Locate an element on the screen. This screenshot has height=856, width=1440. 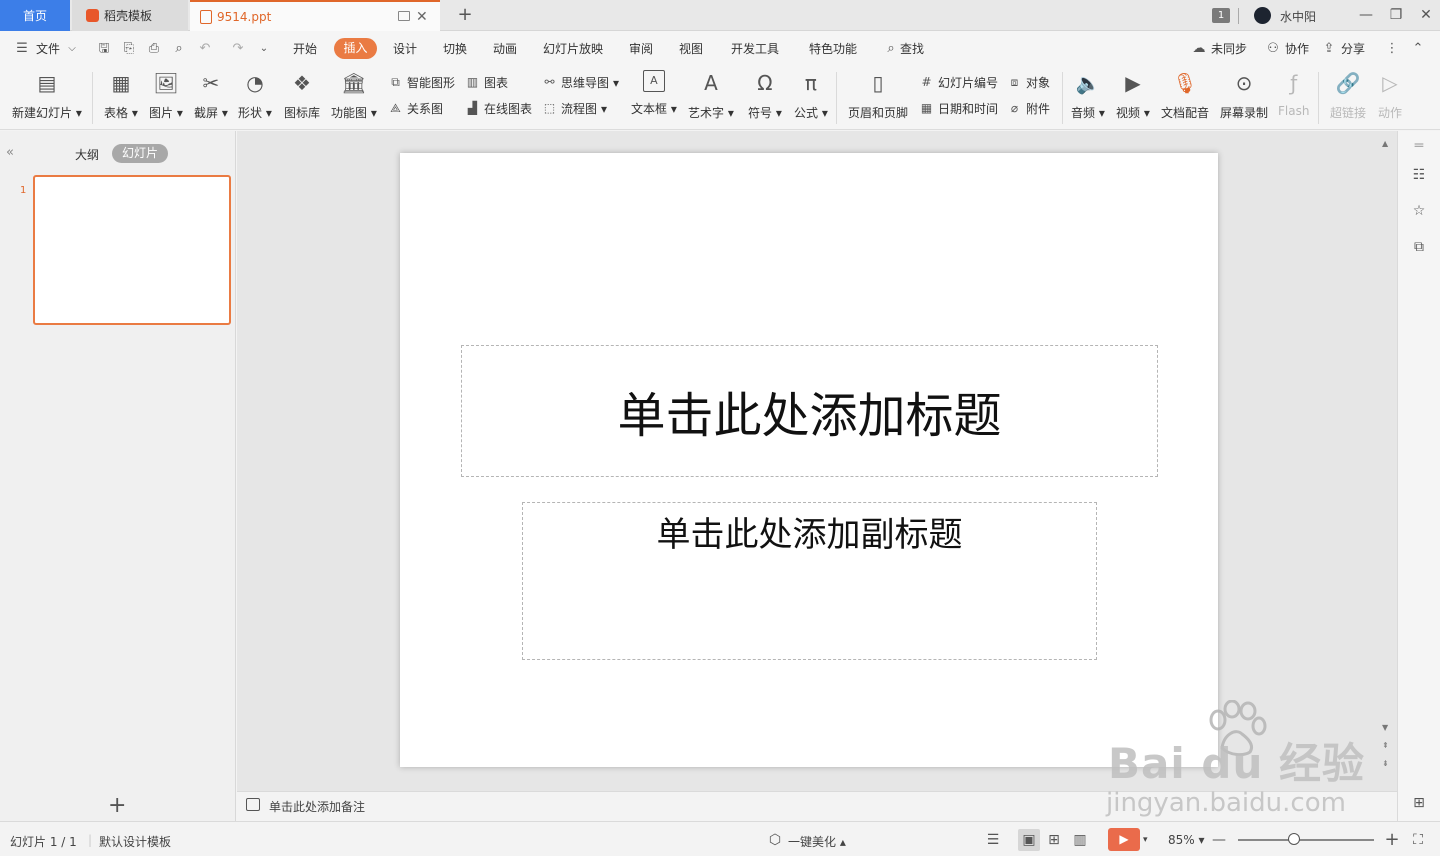
new-slide-button: ▤ 新建幻灯片 ▾ is located at coordinates (47, 95).